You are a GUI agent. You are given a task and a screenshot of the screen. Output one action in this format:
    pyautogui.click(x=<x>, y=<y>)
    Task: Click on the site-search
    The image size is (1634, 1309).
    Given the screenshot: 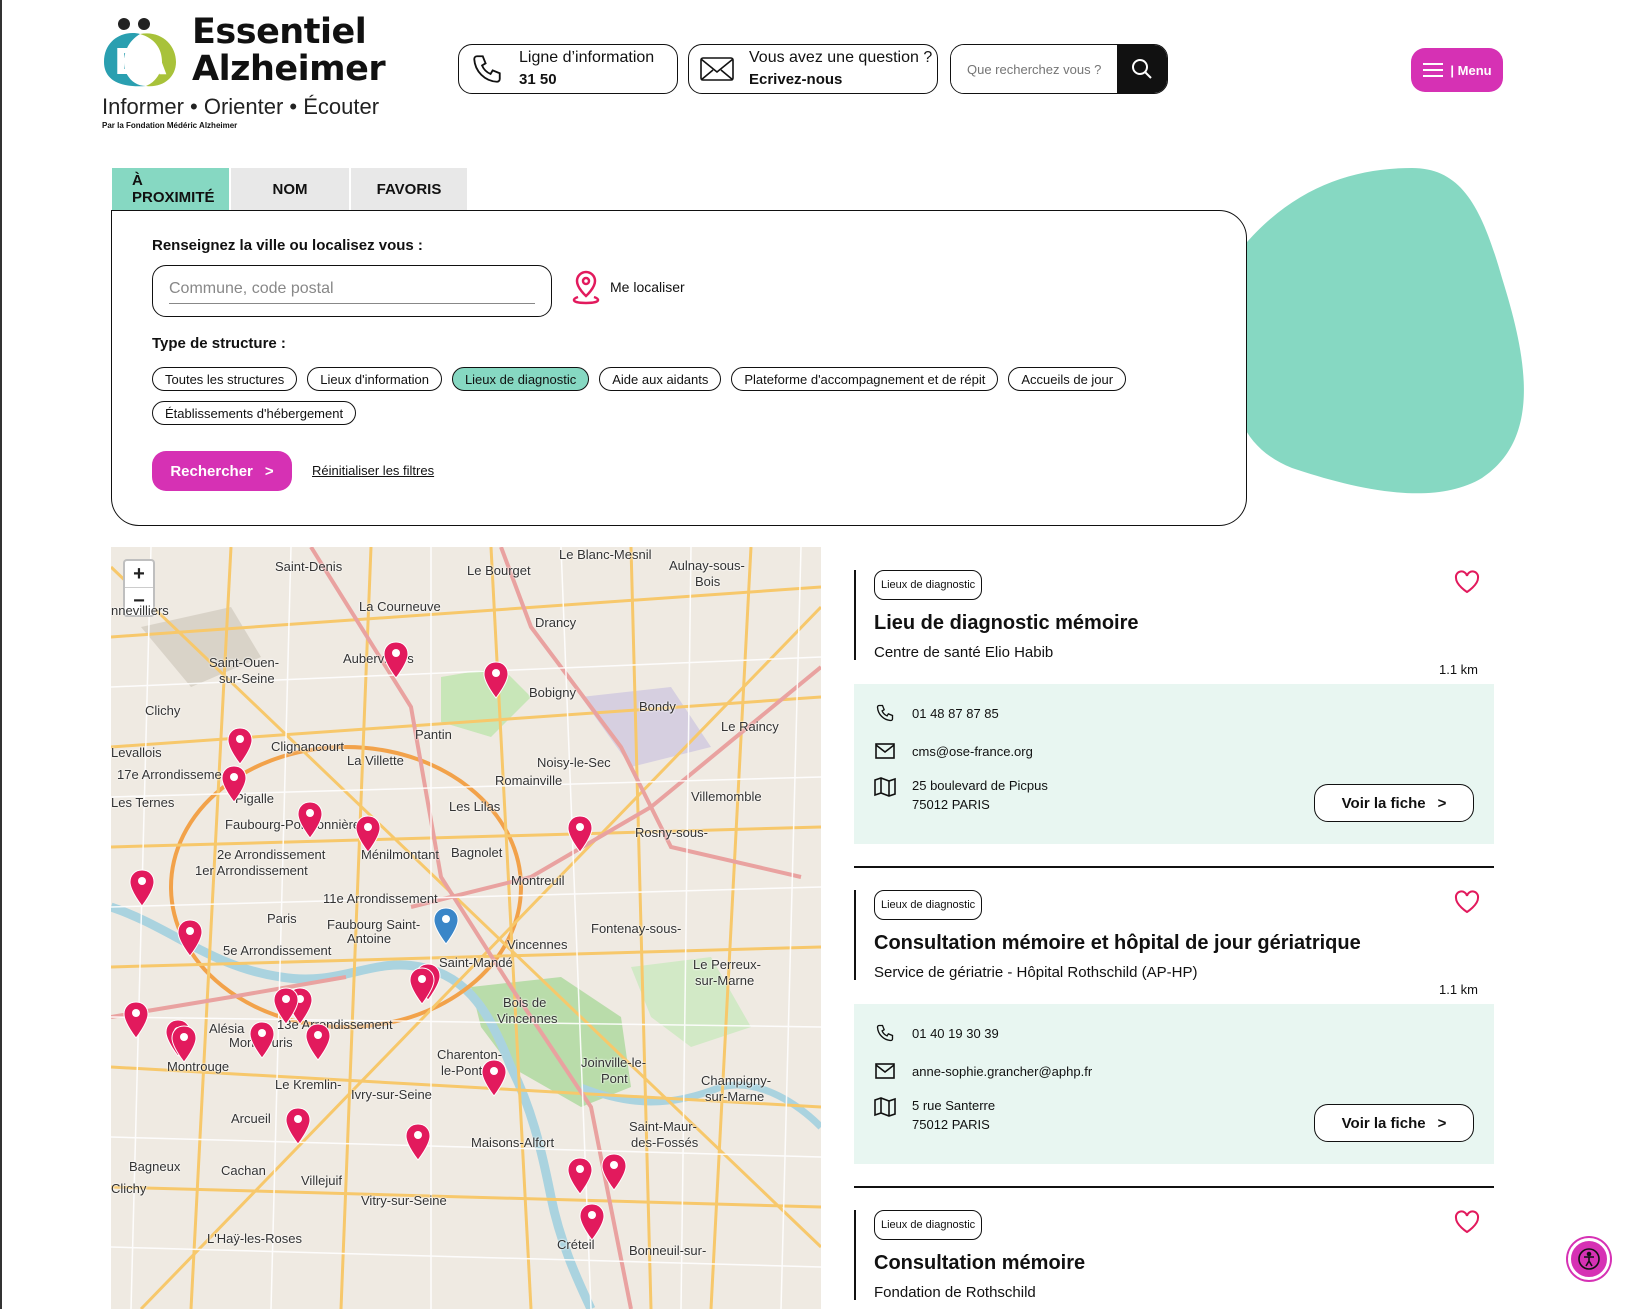 What is the action you would take?
    pyautogui.click(x=1059, y=69)
    